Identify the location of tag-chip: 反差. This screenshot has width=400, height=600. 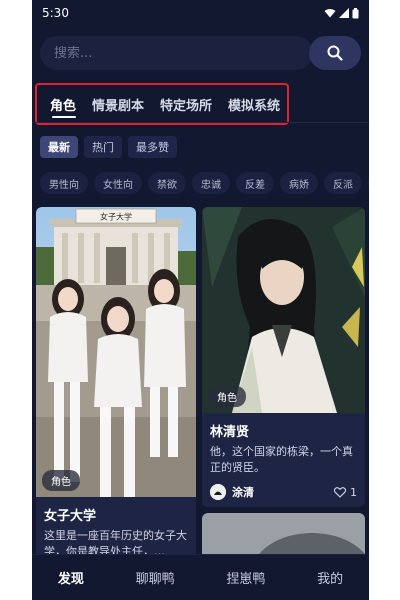
(255, 183).